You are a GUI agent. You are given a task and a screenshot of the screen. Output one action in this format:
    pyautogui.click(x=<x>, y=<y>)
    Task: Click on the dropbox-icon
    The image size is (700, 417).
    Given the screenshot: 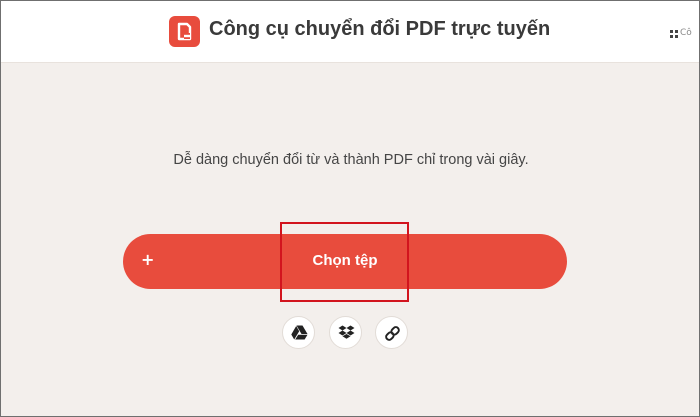 What is the action you would take?
    pyautogui.click(x=346, y=332)
    